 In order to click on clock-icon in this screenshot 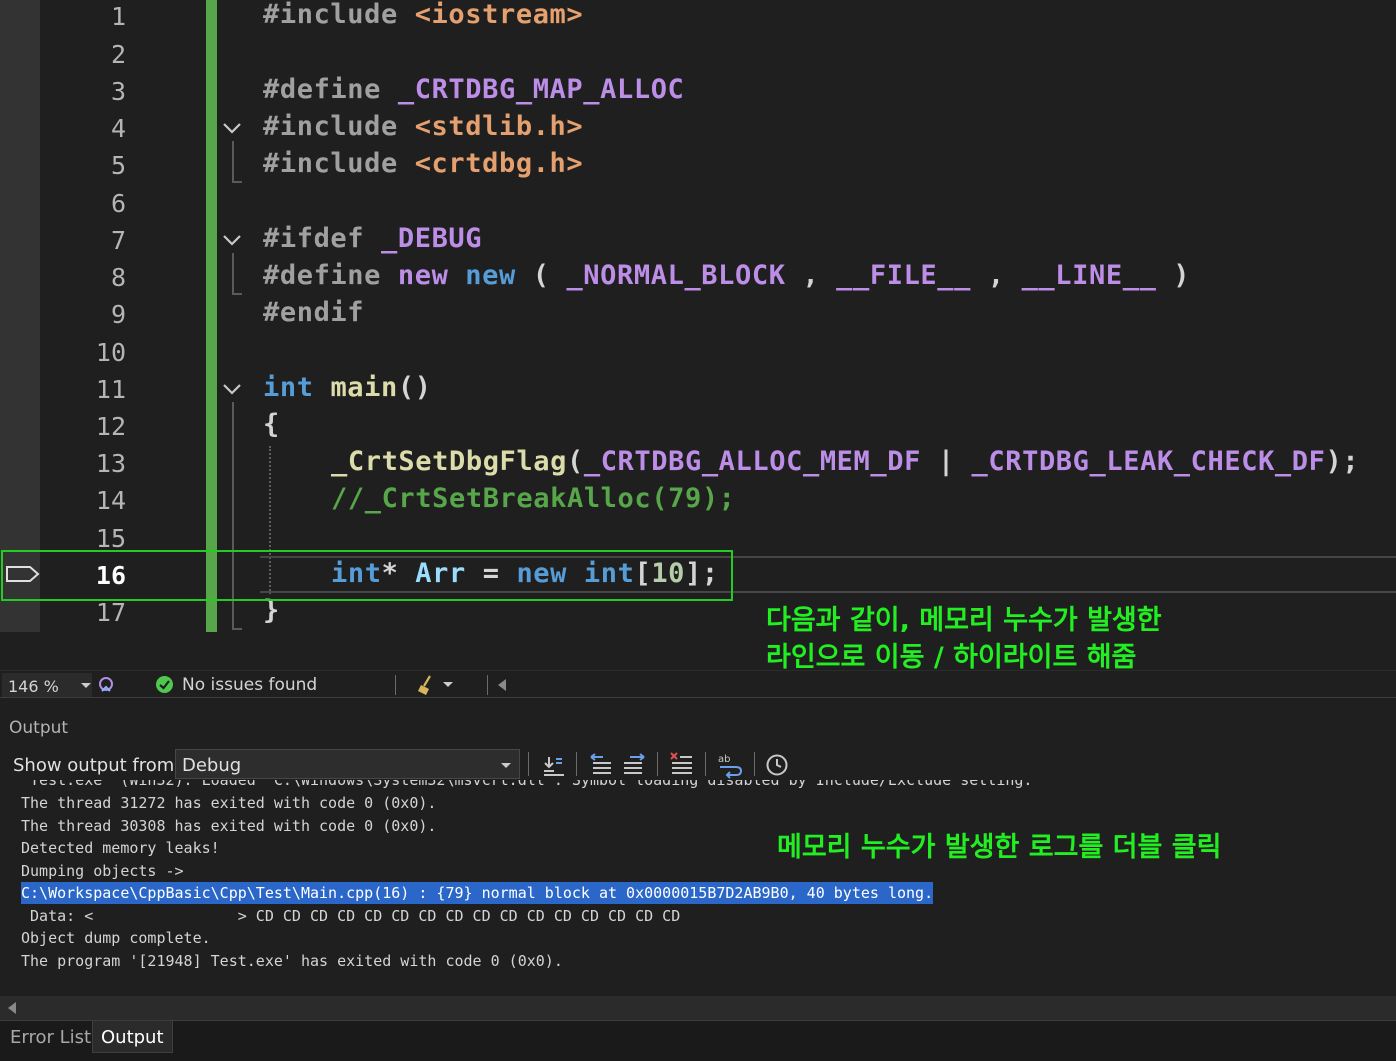, I will do `click(778, 765)`.